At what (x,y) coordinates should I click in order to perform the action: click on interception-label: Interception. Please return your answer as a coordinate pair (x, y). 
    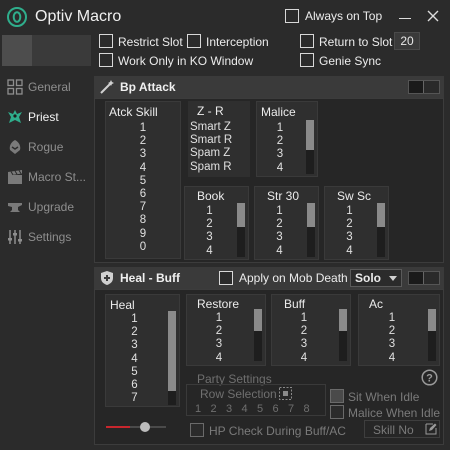
    Looking at the image, I should click on (237, 42).